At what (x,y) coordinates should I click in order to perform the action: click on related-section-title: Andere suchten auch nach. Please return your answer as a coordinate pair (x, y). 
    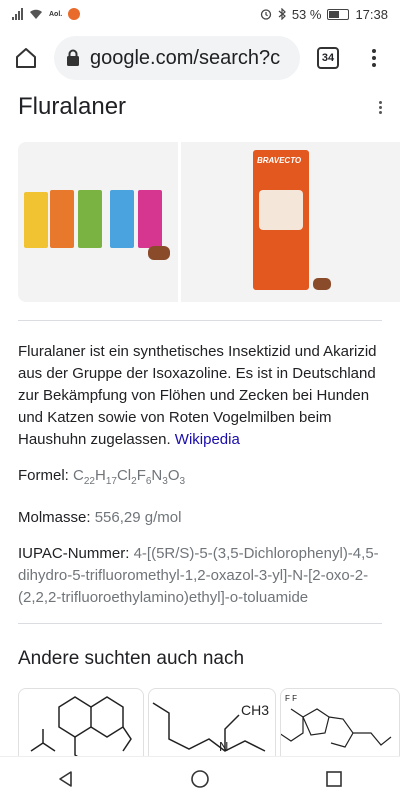
    Looking at the image, I should click on (131, 658).